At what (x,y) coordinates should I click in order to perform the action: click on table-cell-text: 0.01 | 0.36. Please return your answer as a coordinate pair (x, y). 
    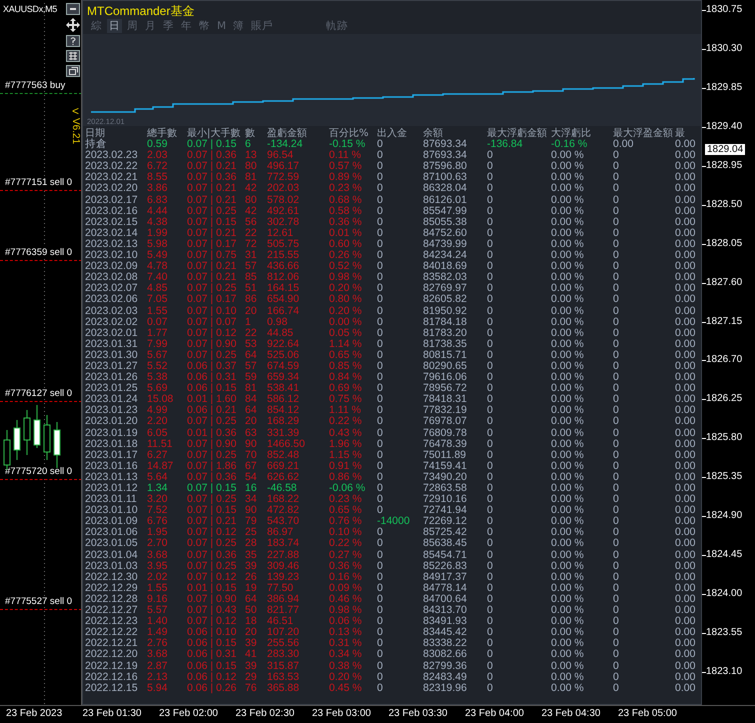
    Looking at the image, I should click on (212, 433).